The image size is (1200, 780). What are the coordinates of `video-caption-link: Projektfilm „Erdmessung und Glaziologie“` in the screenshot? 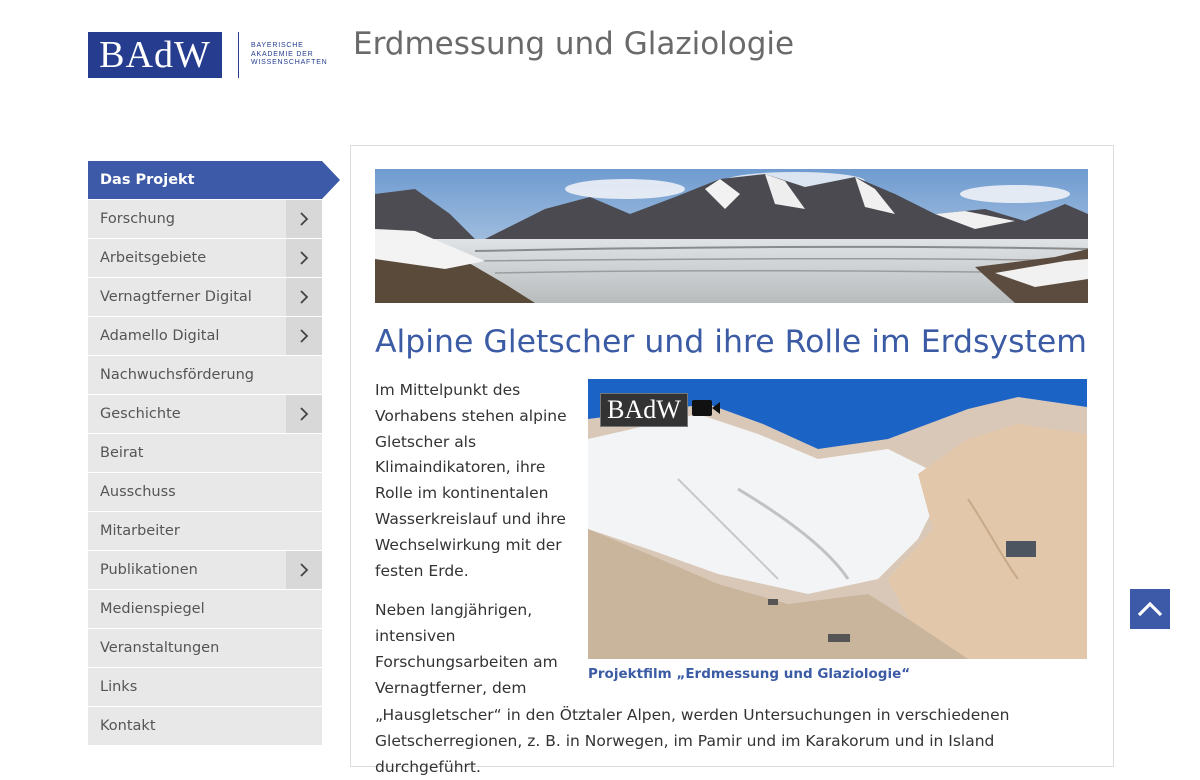 It's located at (749, 674).